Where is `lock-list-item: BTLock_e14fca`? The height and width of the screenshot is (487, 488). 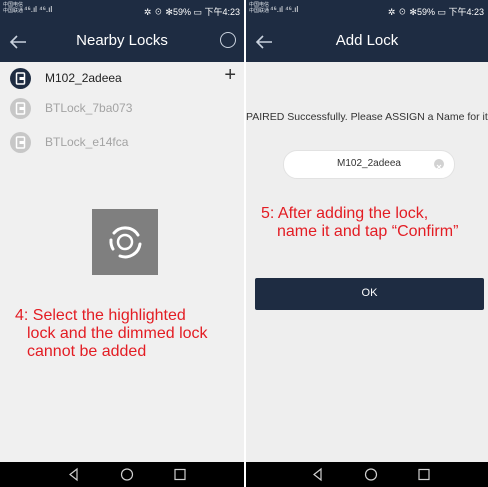
lock-list-item: BTLock_e14fca is located at coordinates (122, 142).